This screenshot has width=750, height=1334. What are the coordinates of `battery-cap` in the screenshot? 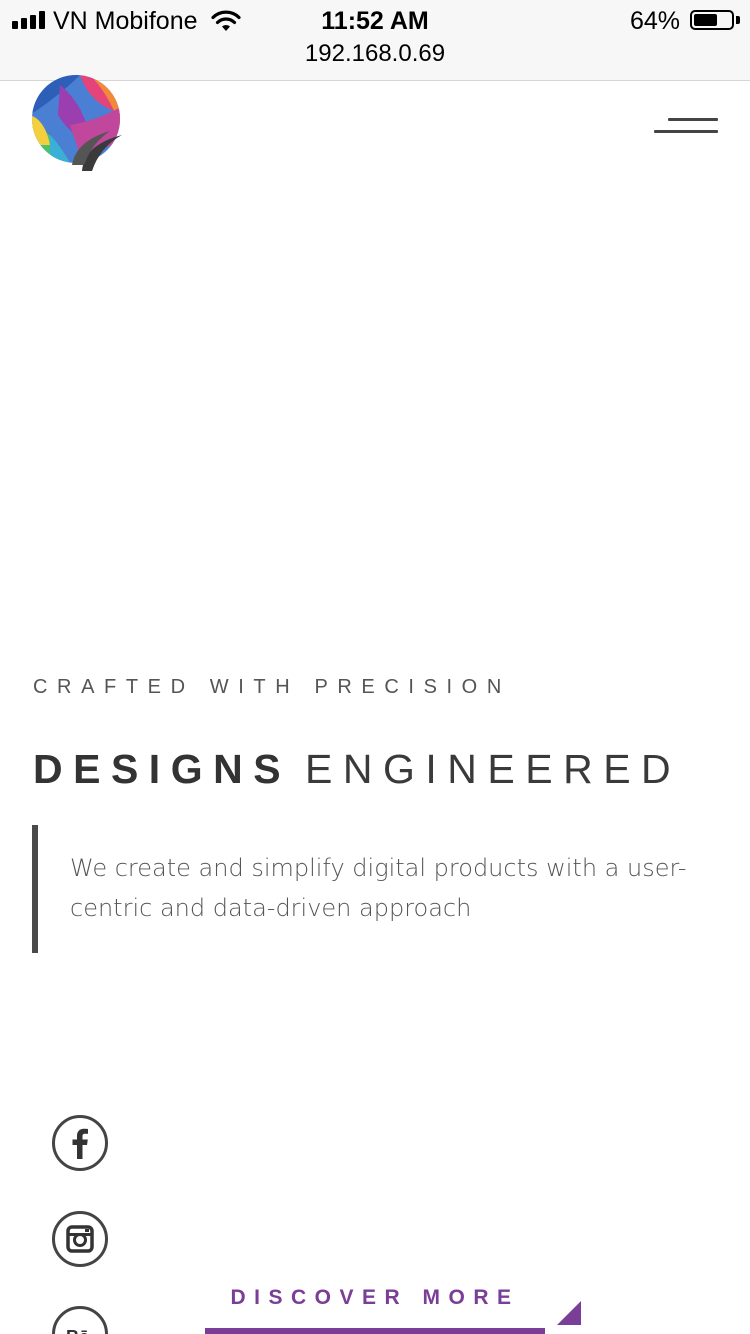 It's located at (738, 20).